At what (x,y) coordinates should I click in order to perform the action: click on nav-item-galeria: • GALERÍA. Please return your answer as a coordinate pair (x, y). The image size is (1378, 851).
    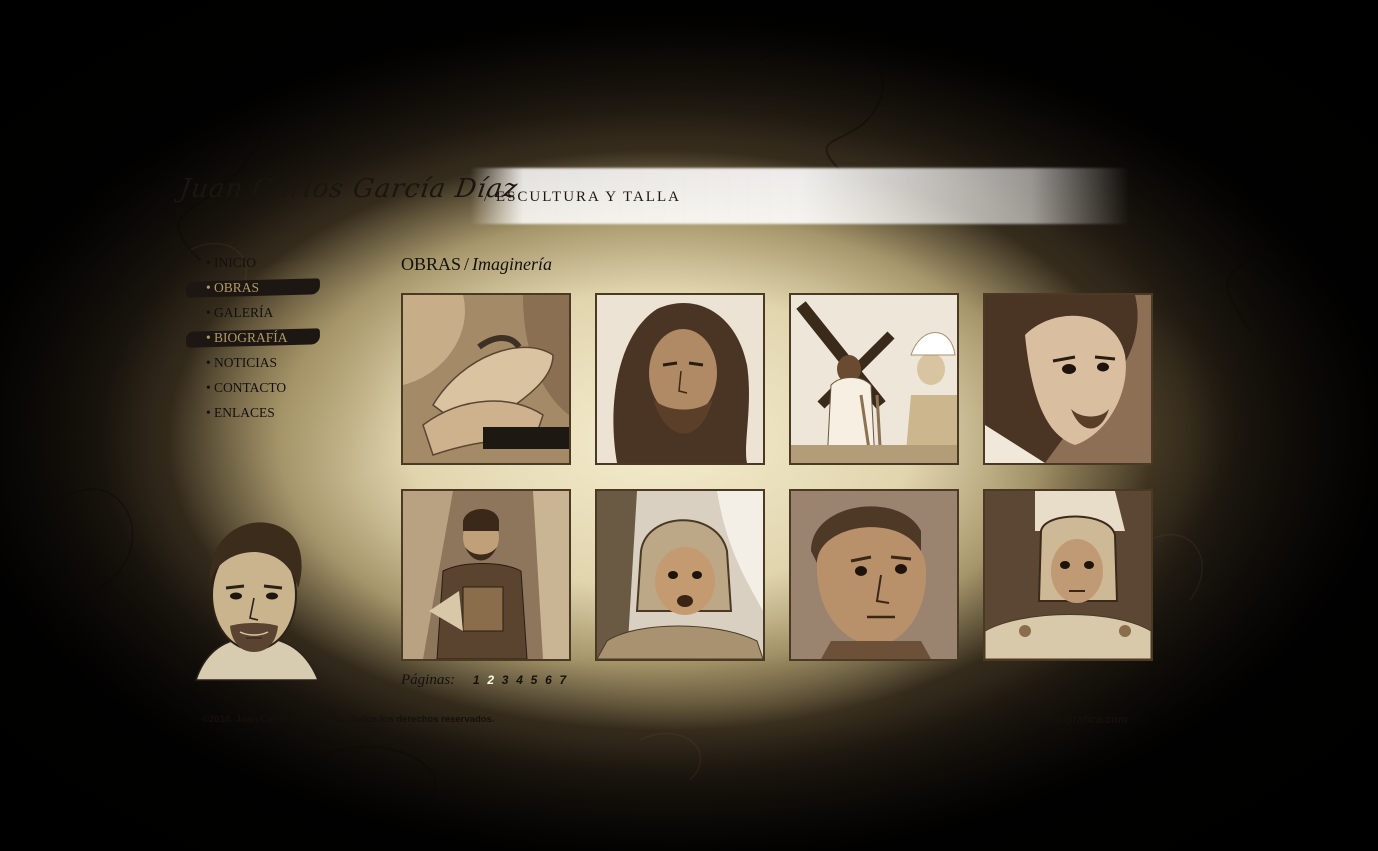
    Looking at the image, I should click on (254, 314).